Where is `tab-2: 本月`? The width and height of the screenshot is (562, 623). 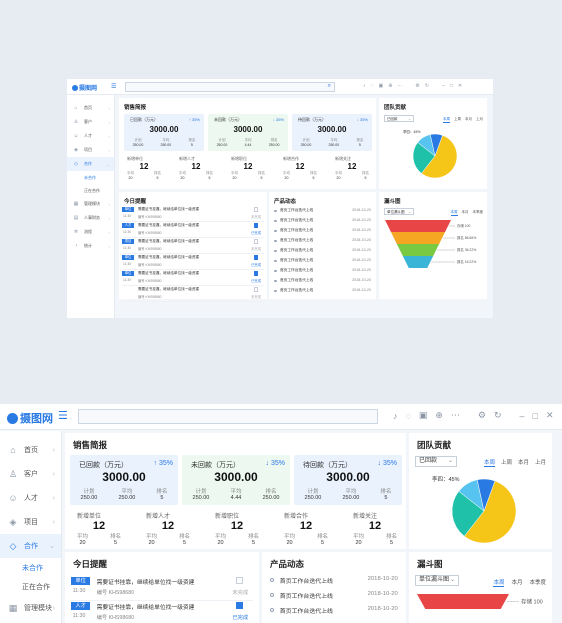
tab-2: 本月 is located at coordinates (523, 462).